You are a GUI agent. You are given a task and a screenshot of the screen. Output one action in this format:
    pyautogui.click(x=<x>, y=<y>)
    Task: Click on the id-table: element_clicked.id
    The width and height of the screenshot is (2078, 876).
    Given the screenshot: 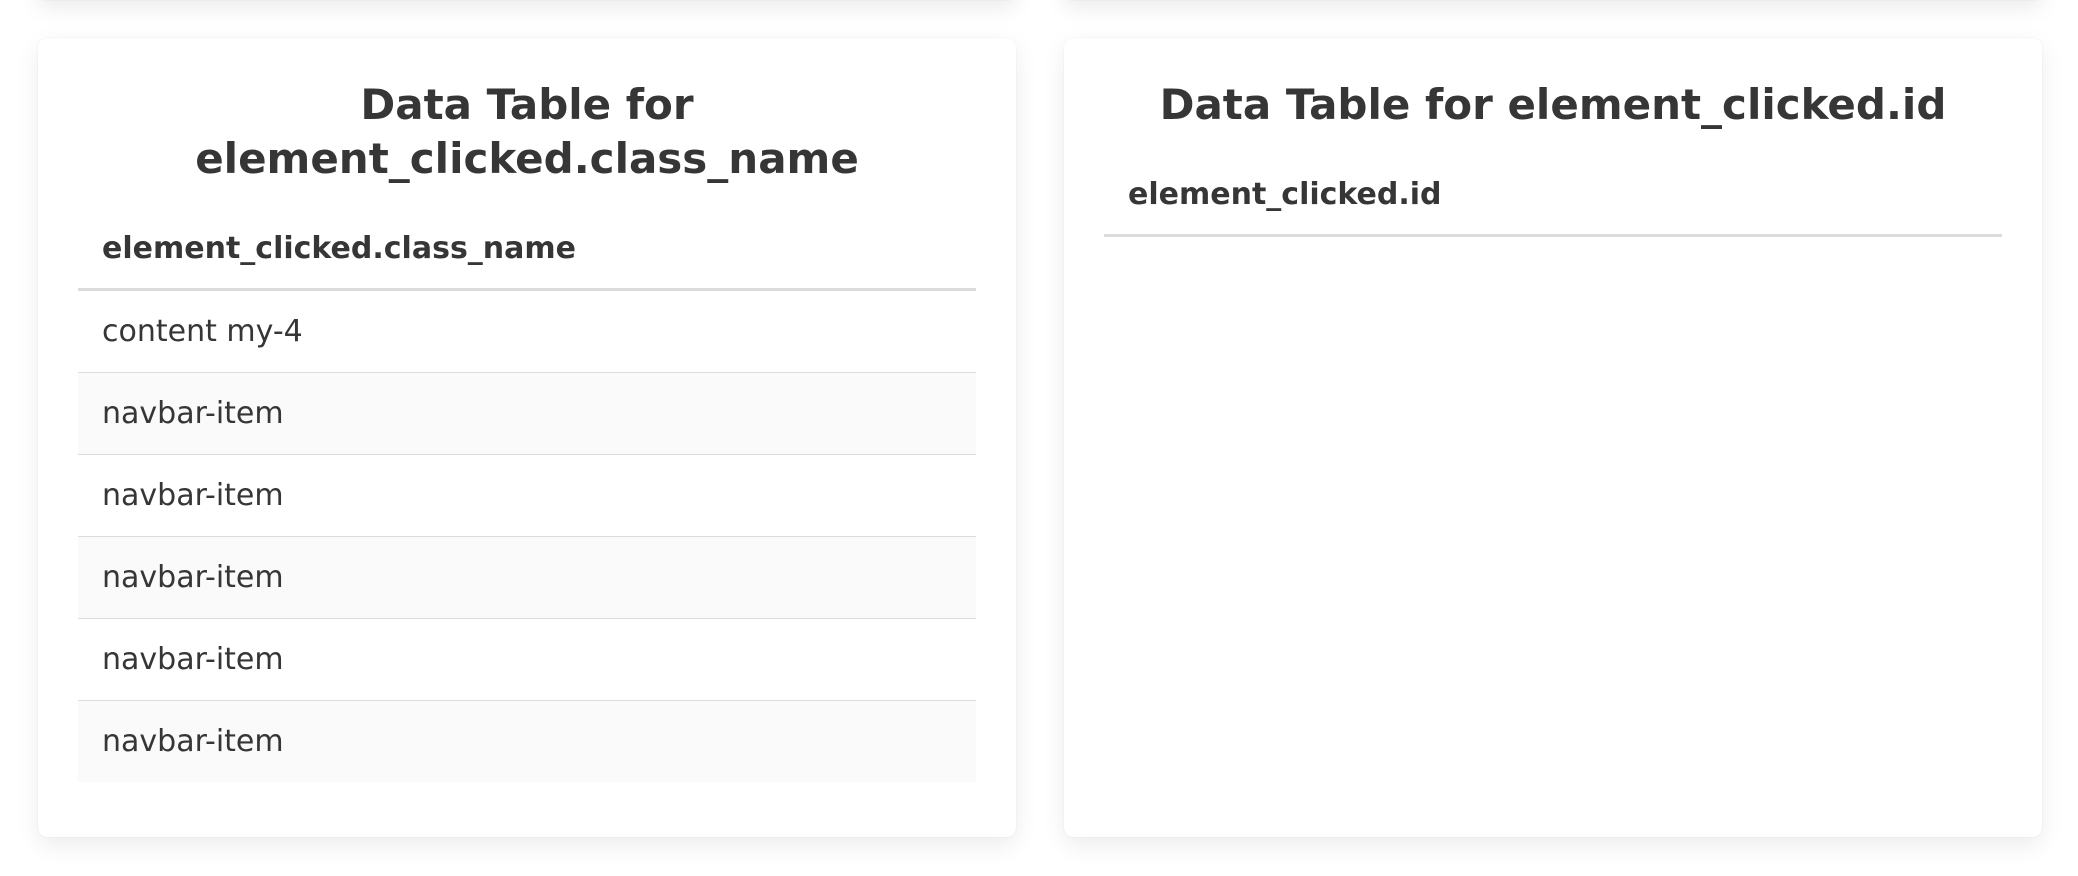 What is the action you would take?
    pyautogui.click(x=1553, y=197)
    